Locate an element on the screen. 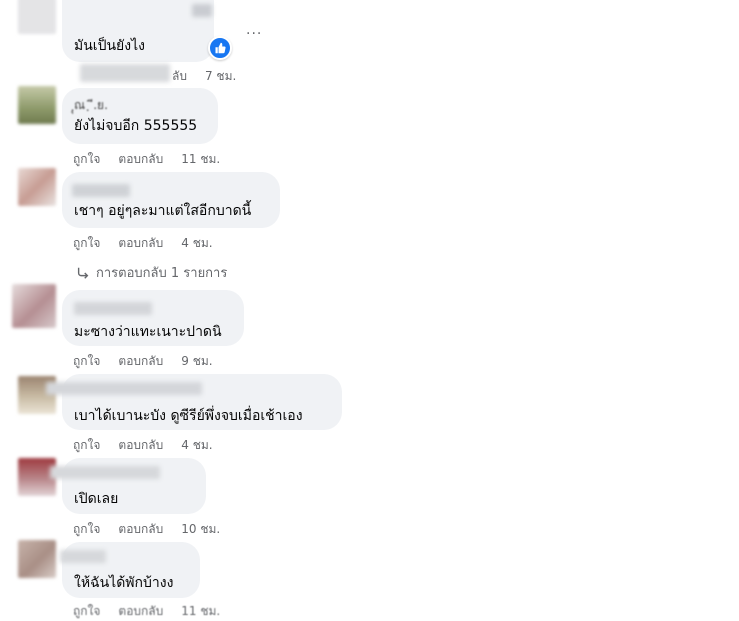  comment-bubble: ฺุณ ฺ ี.ย. ยังไม่จบอีก 555555 is located at coordinates (140, 116).